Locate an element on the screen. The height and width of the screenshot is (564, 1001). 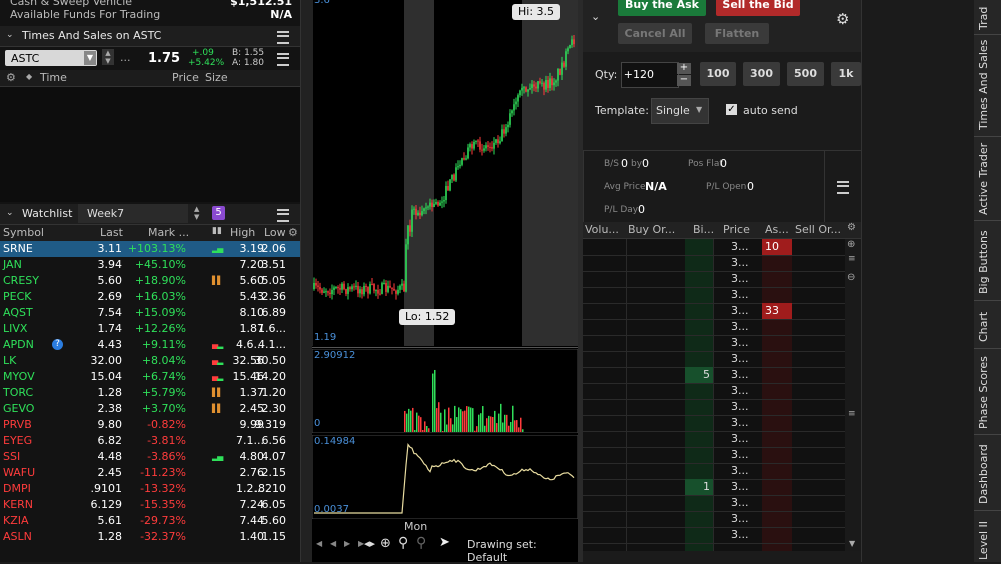
watchlist-row: WAFU2.45-11.23%2.762.15 is located at coordinates (150, 473).